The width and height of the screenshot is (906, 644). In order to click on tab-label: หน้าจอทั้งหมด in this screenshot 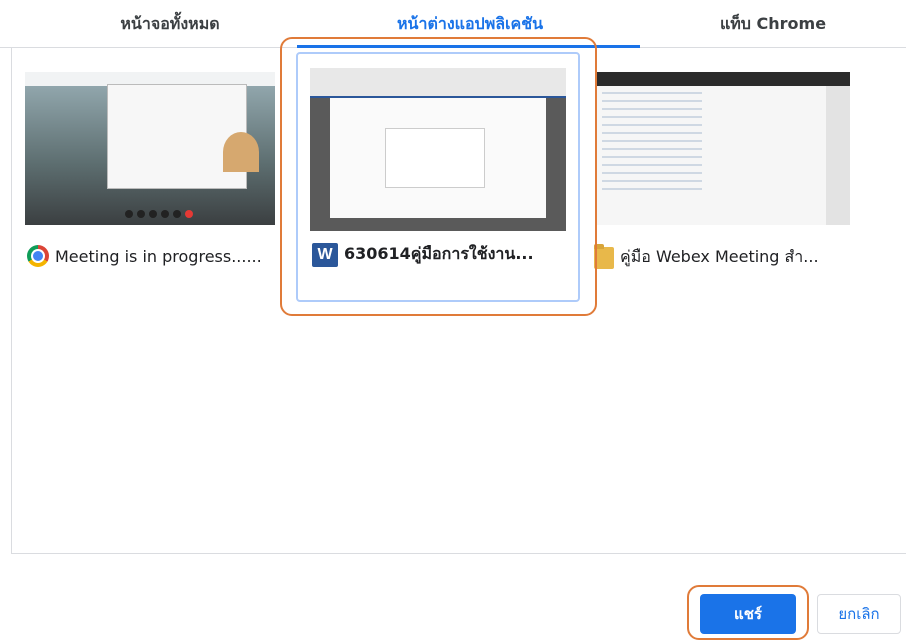, I will do `click(170, 23)`.